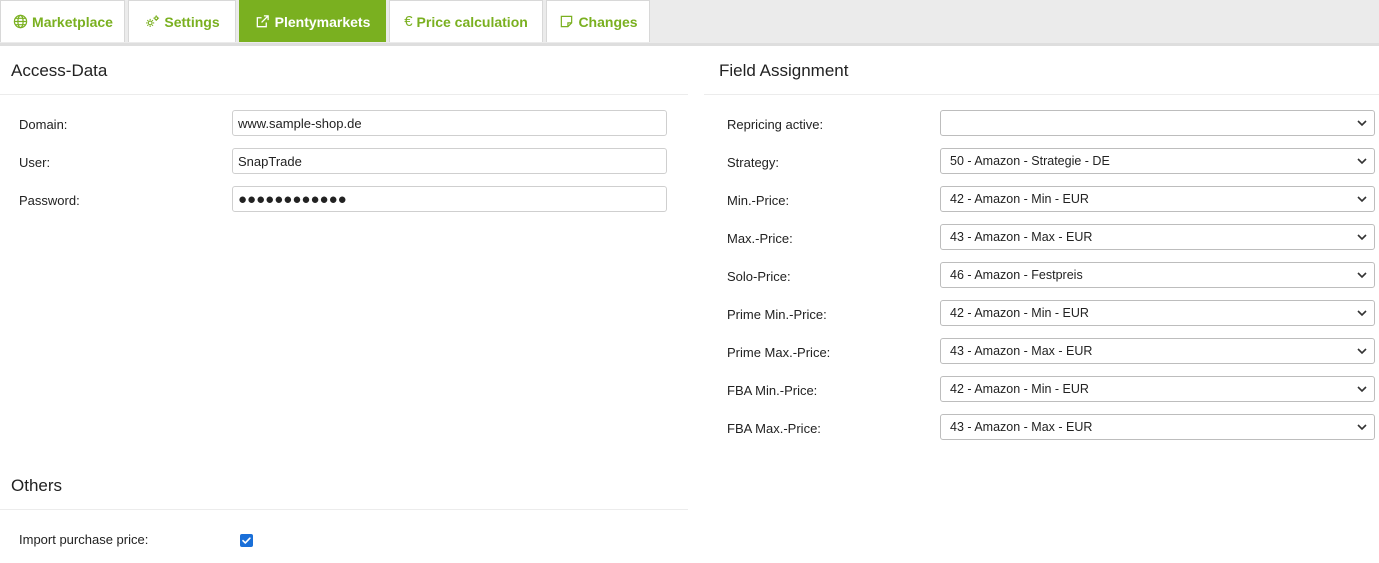  What do you see at coordinates (758, 200) in the screenshot?
I see `min-price-label: Min.-Price:` at bounding box center [758, 200].